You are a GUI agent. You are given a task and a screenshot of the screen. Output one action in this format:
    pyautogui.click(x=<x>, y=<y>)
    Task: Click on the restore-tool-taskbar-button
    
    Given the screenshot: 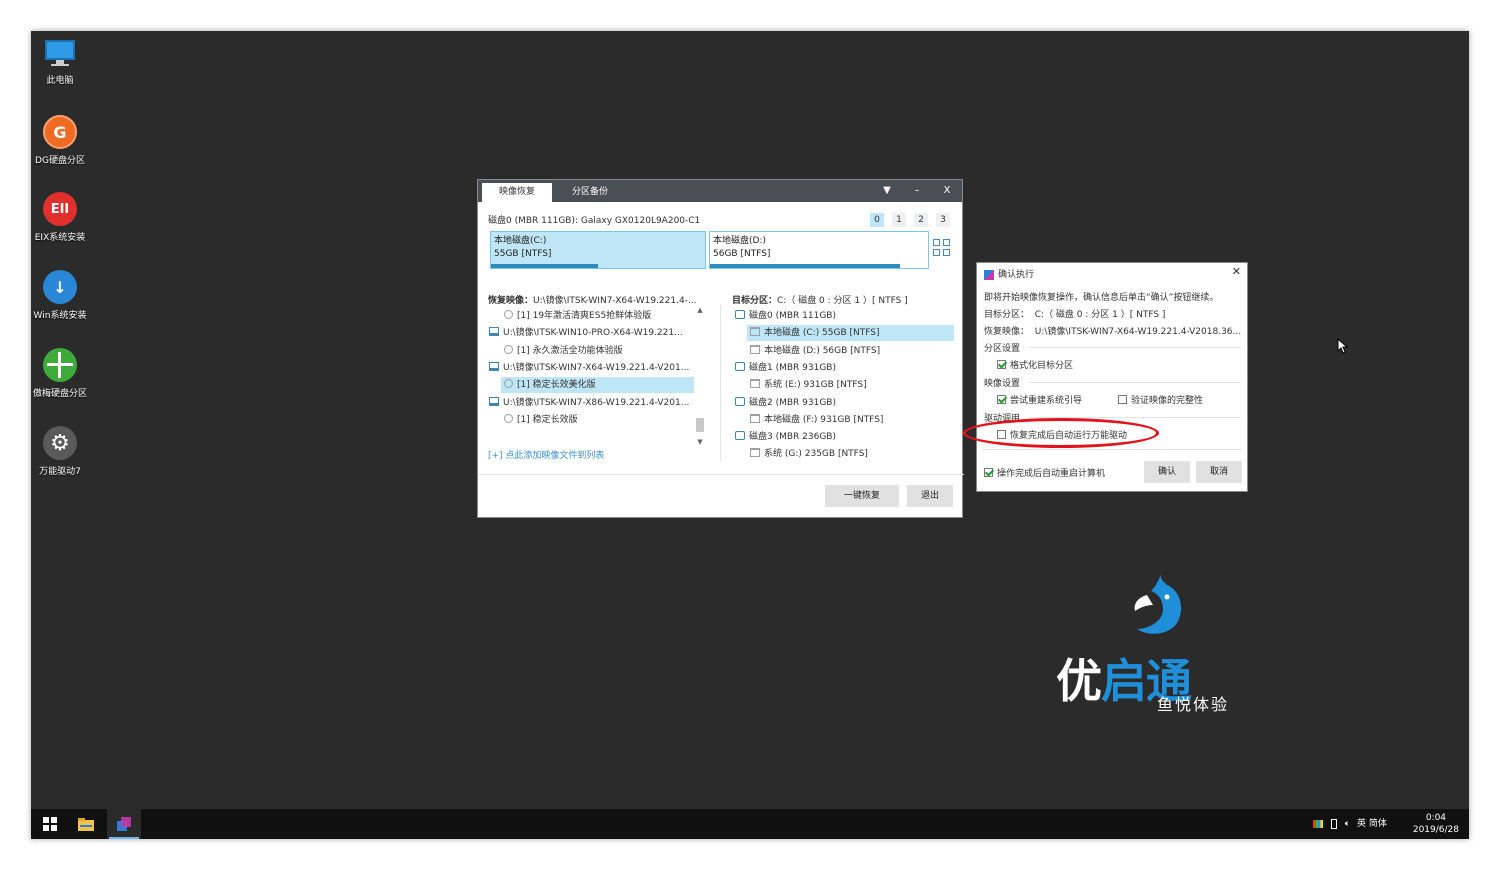 What is the action you would take?
    pyautogui.click(x=124, y=824)
    